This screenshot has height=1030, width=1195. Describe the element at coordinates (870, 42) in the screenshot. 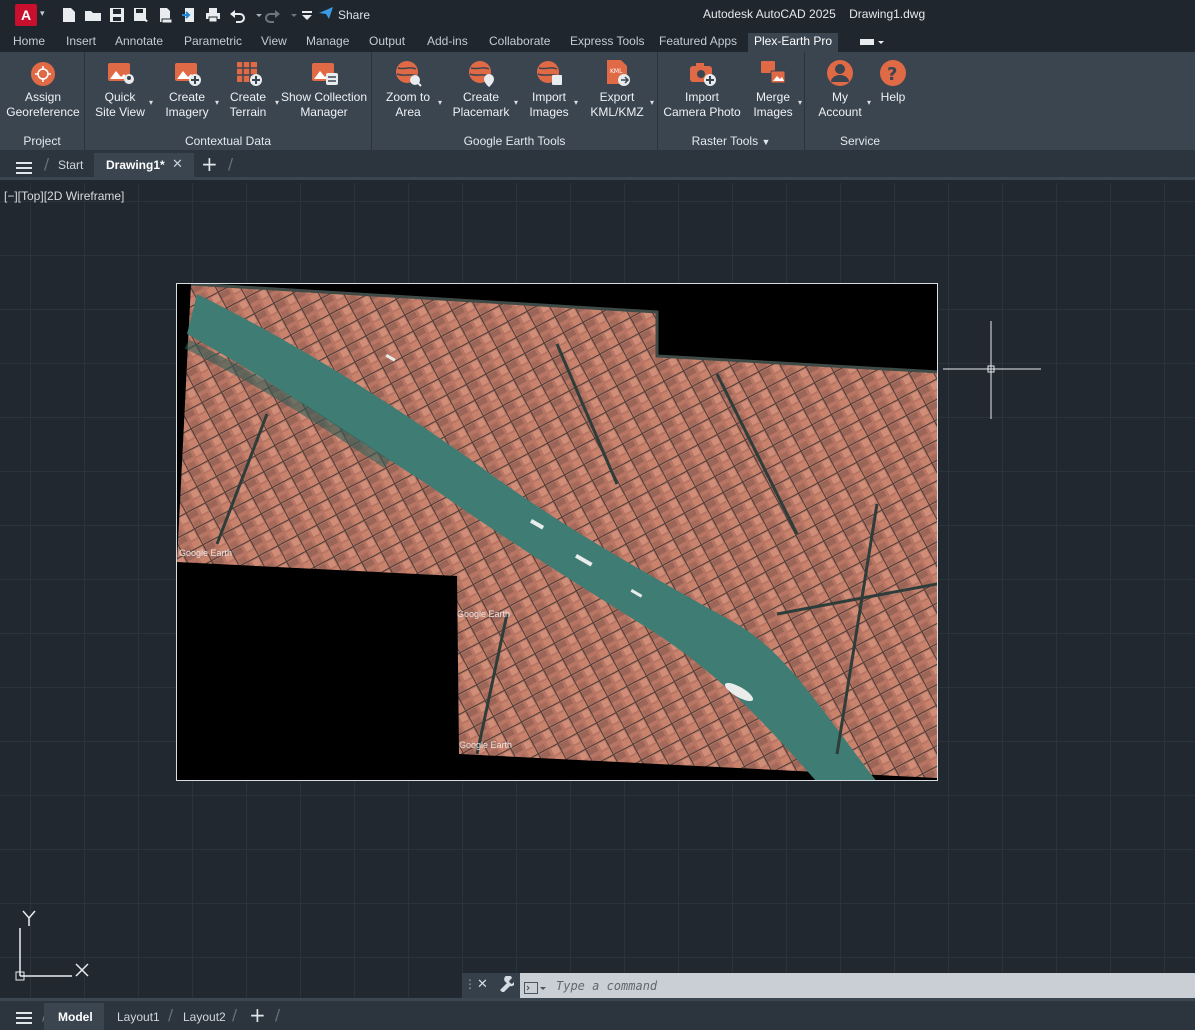

I see `ribbon-display-toggle` at that location.